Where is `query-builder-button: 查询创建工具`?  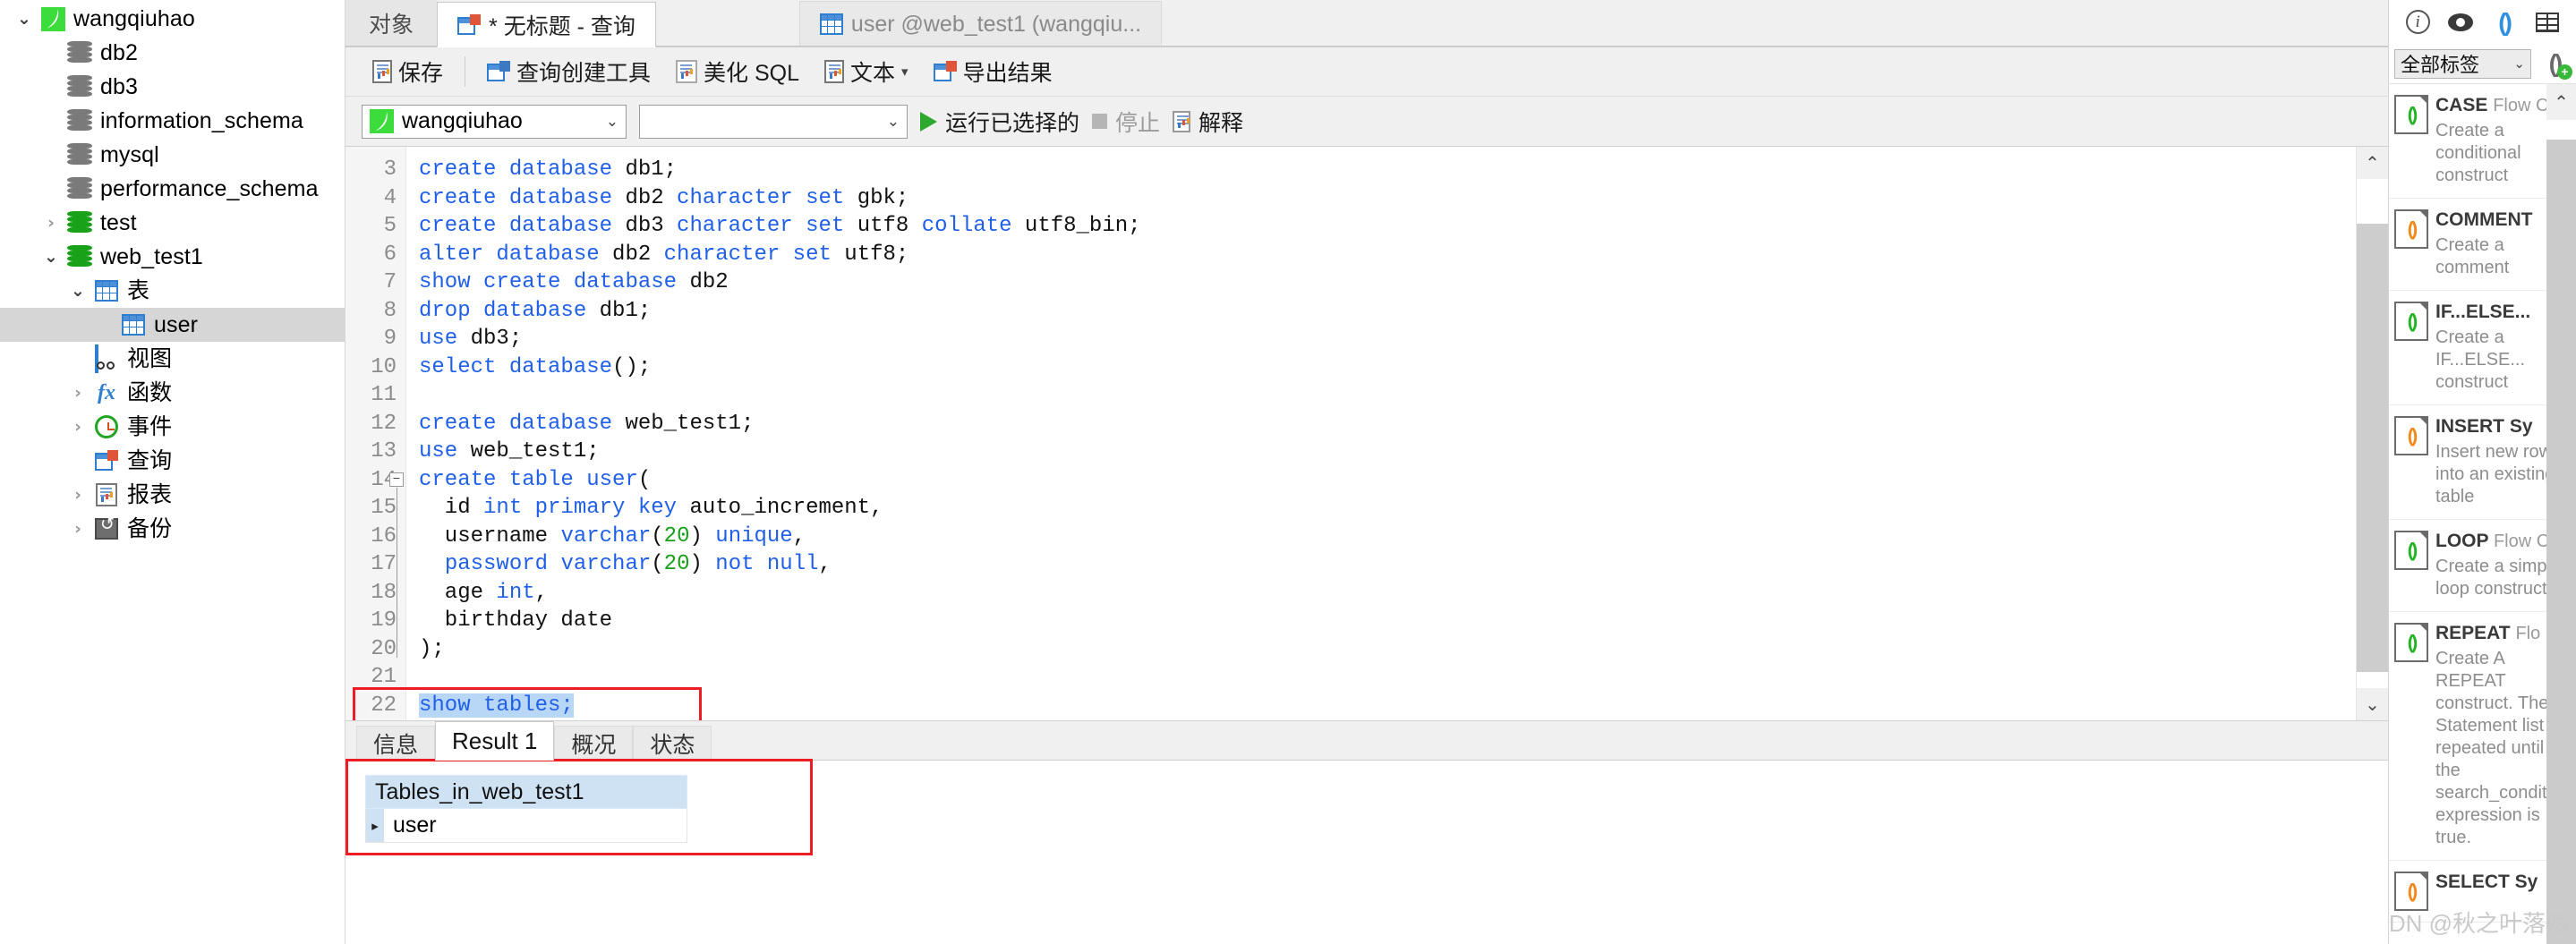
query-builder-button: 查询创建工具 is located at coordinates (568, 72).